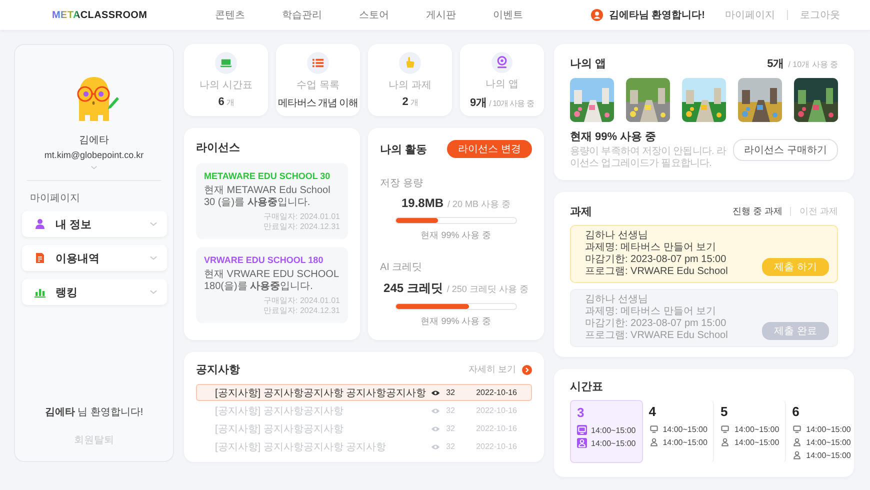  What do you see at coordinates (321, 393) in the screenshot?
I see `notice-title: [공지사항] 공지사항공지사항 공지사항공지사항` at bounding box center [321, 393].